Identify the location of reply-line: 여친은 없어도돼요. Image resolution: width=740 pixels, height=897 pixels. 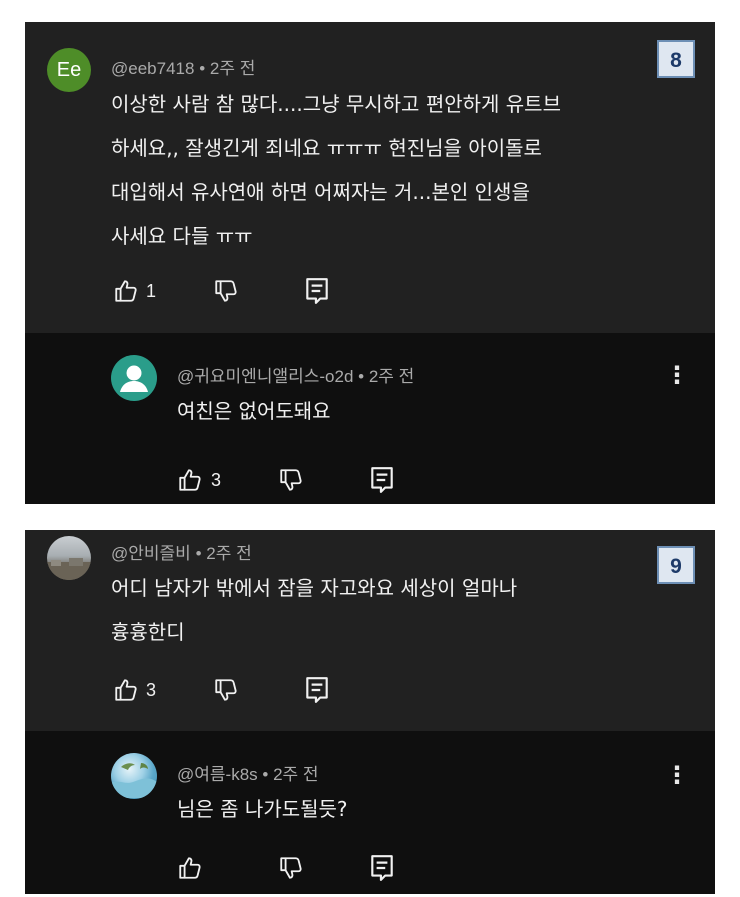
(254, 411).